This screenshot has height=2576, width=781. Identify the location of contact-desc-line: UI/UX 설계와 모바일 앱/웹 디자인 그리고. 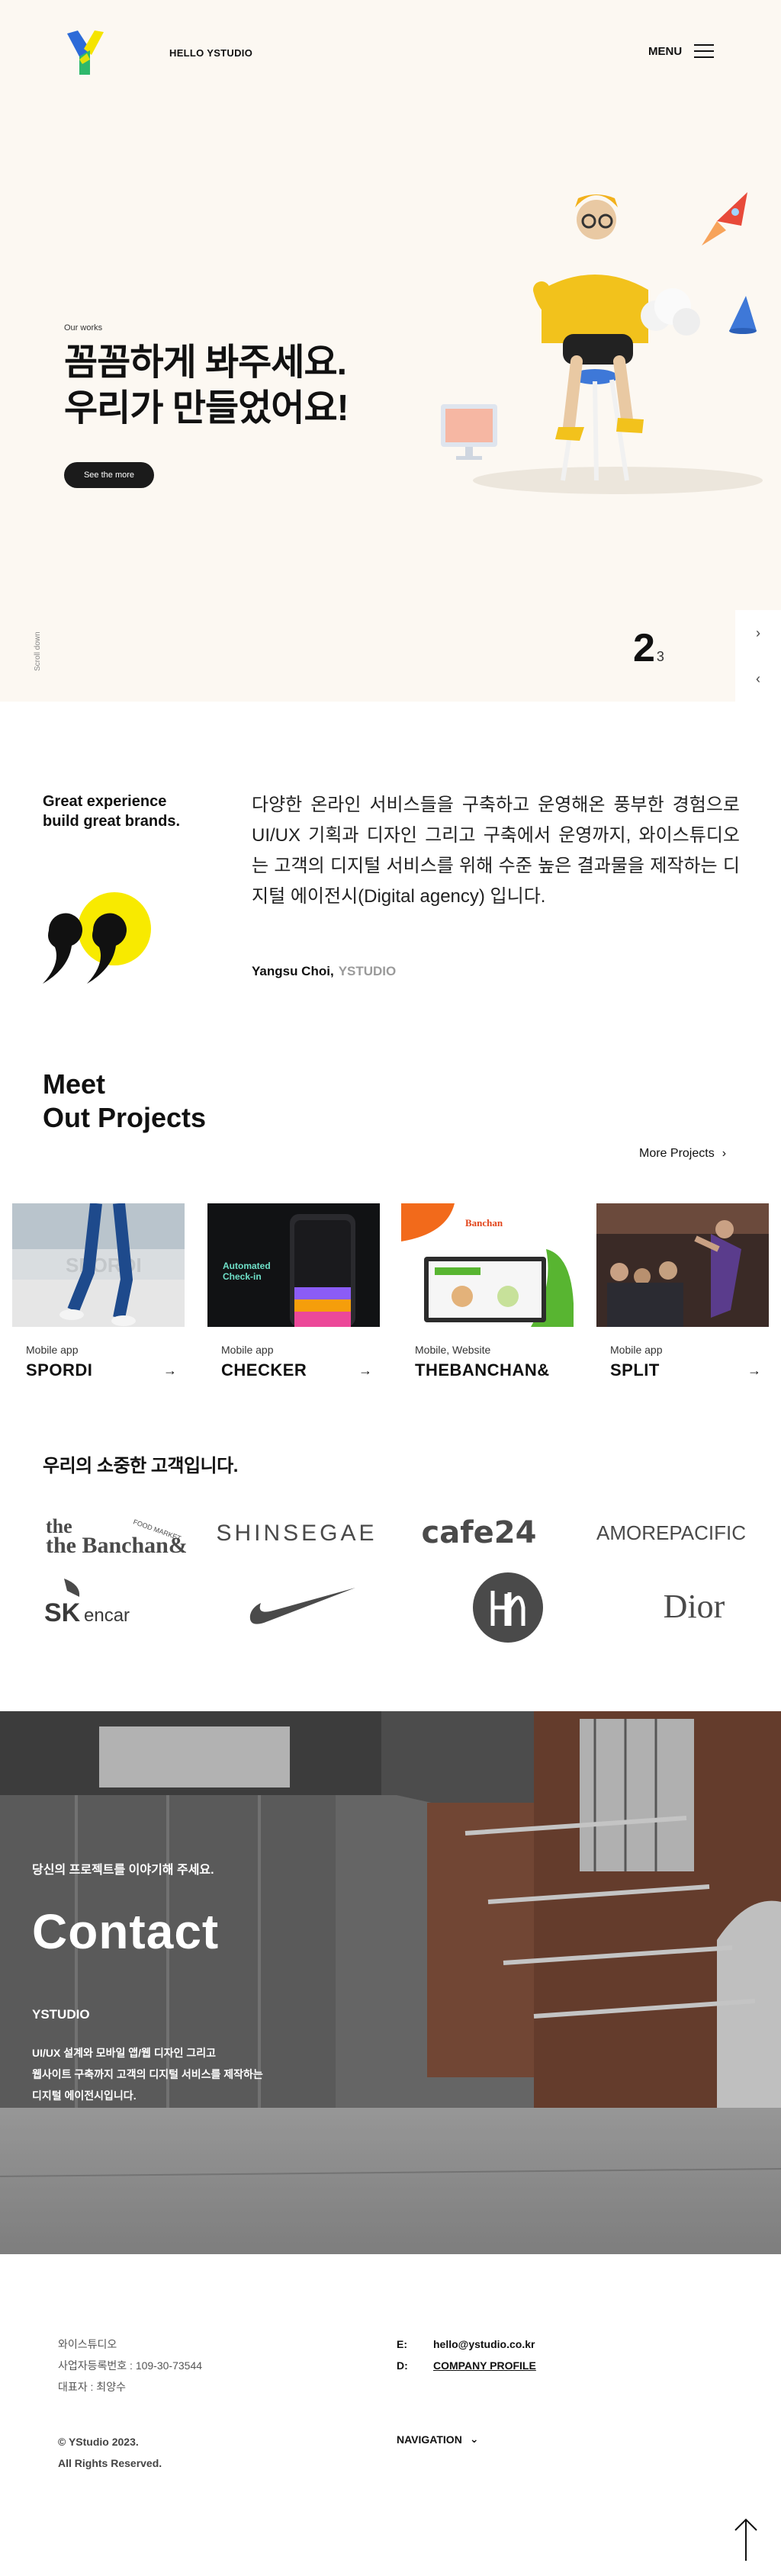
(124, 2053).